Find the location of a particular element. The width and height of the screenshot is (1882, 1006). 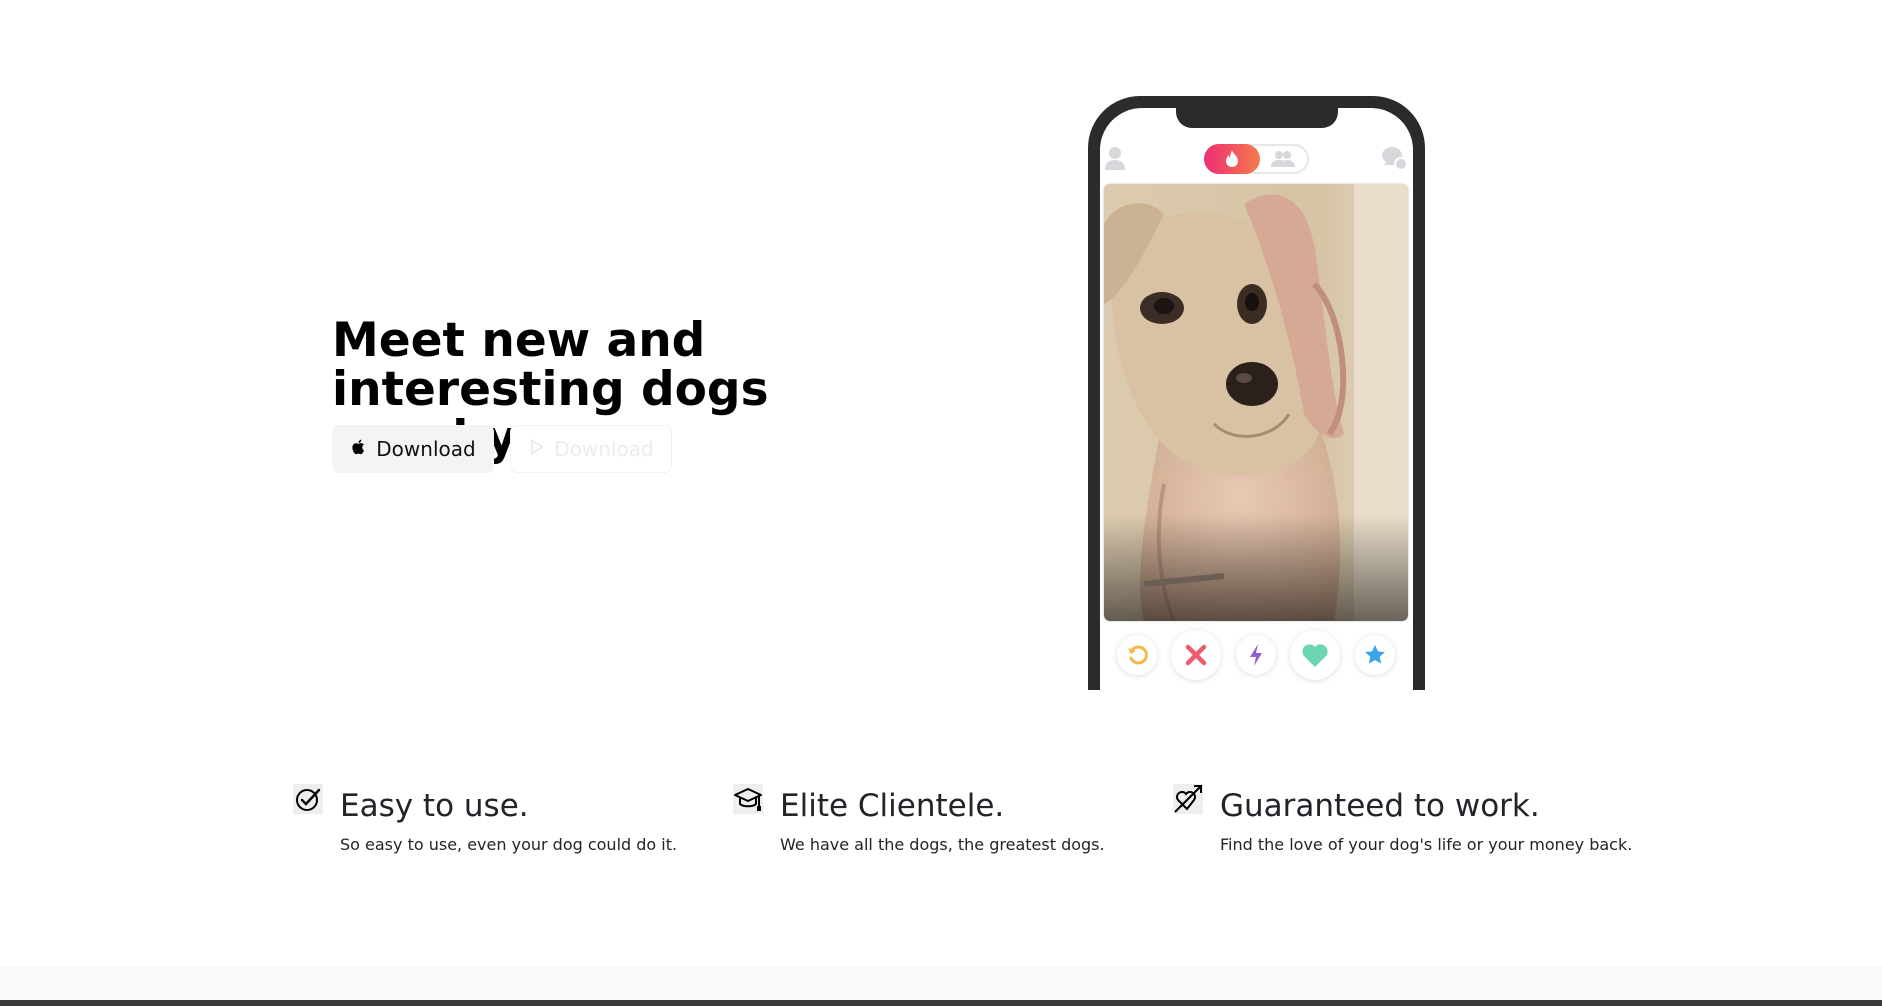

play-download-label: Download is located at coordinates (604, 449).